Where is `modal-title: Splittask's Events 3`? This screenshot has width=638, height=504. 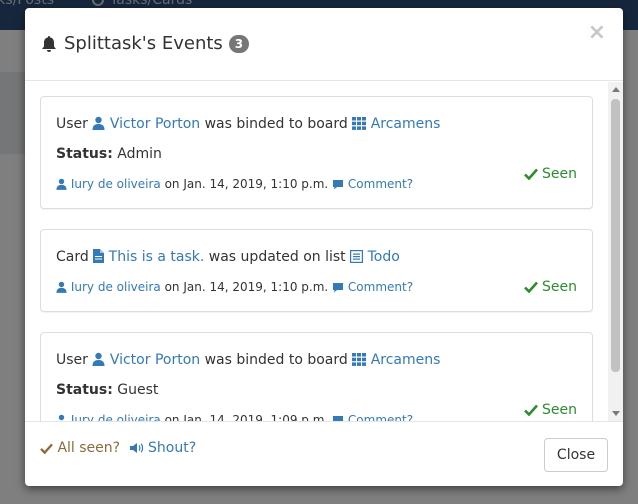
modal-title: Splittask's Events 3 is located at coordinates (145, 43).